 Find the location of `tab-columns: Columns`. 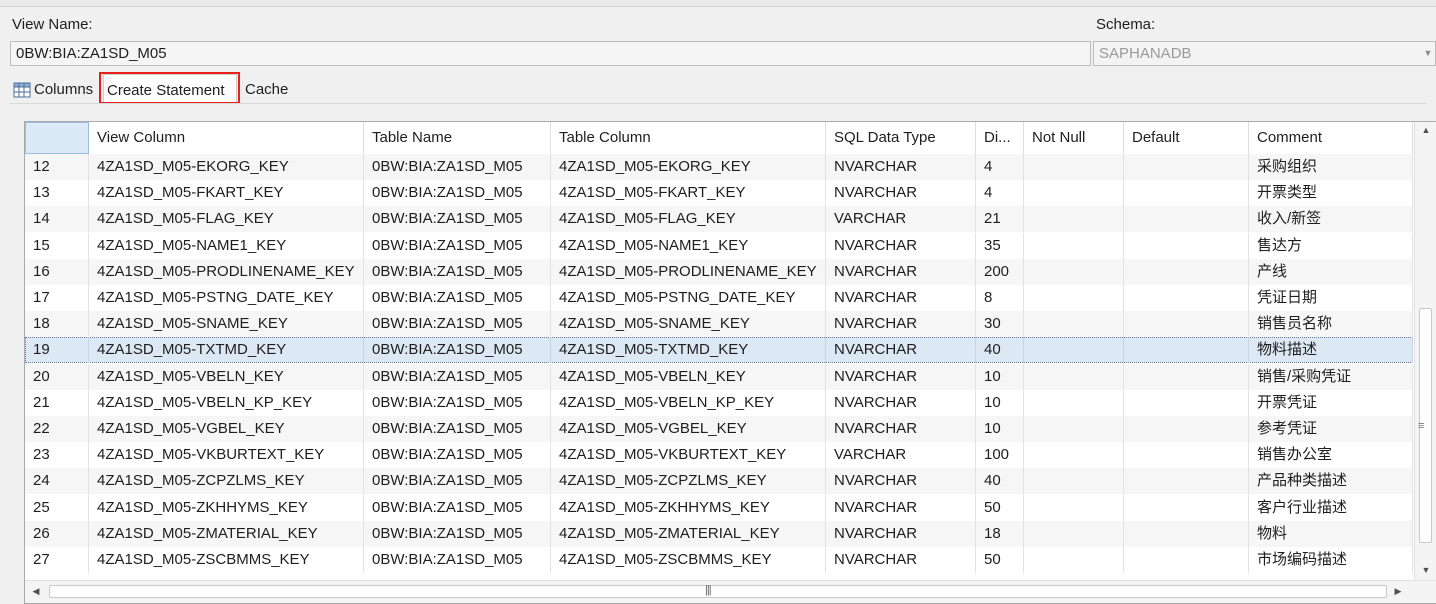

tab-columns: Columns is located at coordinates (56, 89).